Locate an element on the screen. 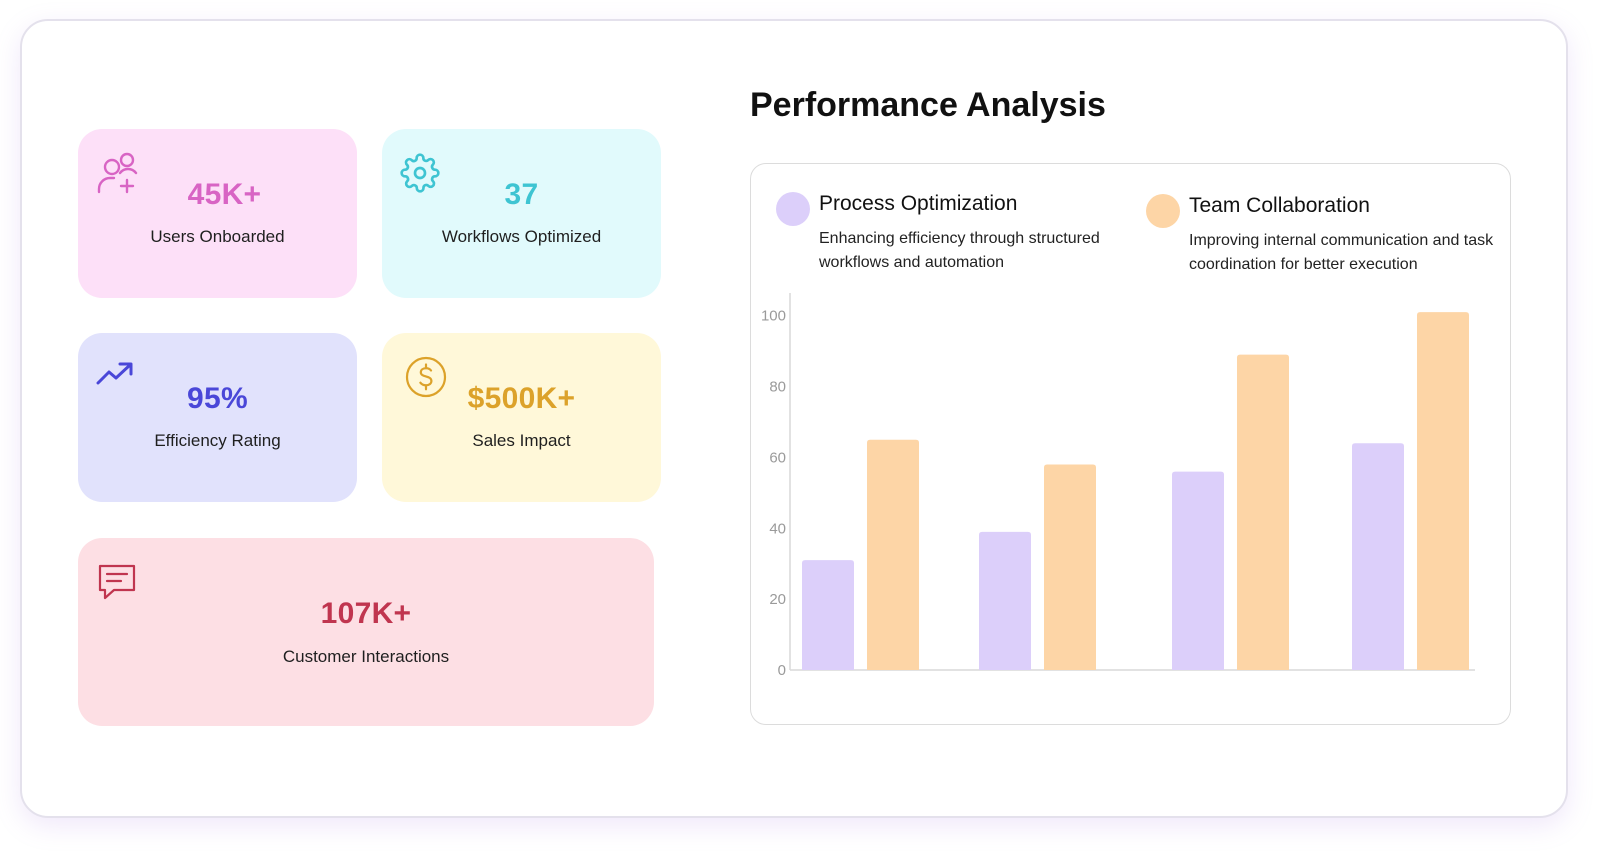  stat-card-sales: $500K+ Sales Impact is located at coordinates (521, 417).